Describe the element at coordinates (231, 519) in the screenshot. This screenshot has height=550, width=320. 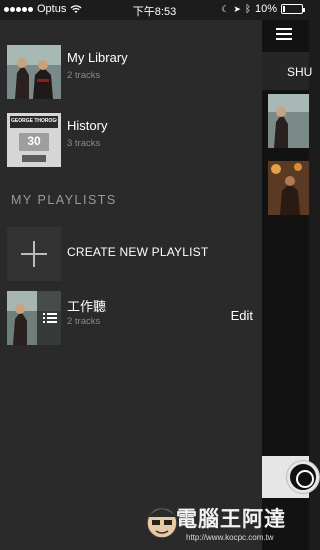
I see `watermark-text: 電腦王阿達` at that location.